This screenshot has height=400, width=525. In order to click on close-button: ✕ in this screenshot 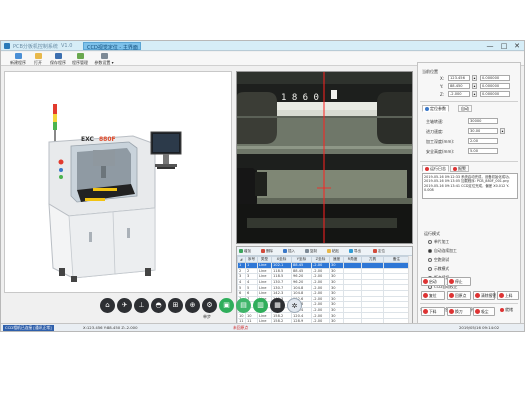, I will do `click(517, 46)`.